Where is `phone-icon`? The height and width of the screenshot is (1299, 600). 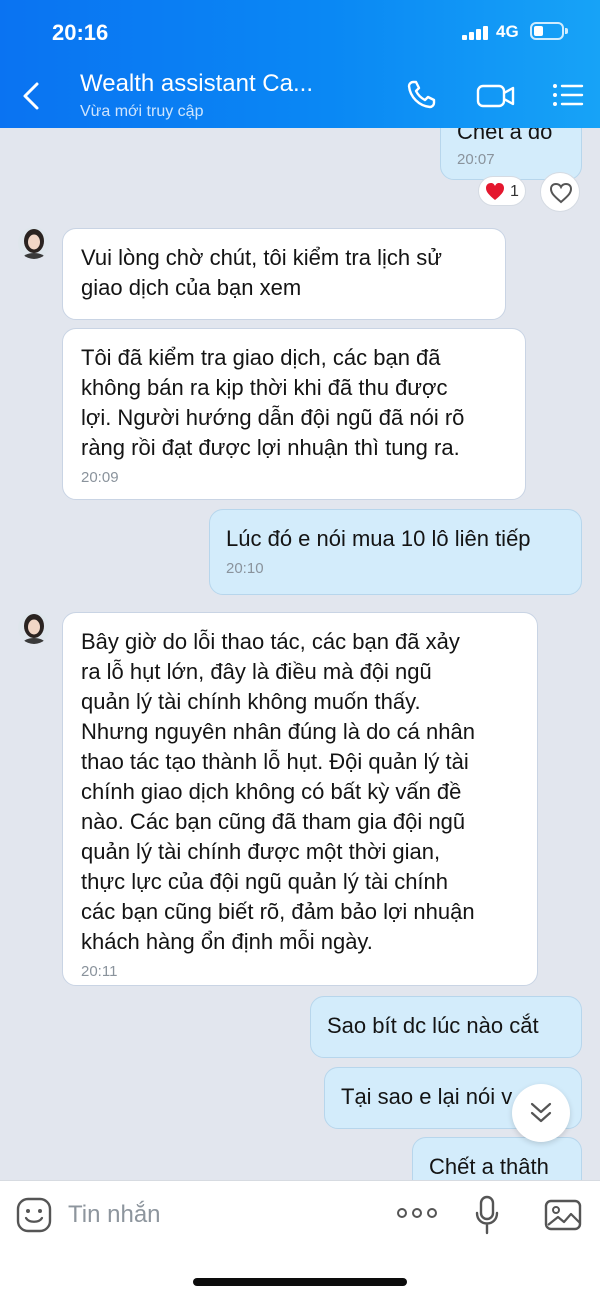
phone-icon is located at coordinates (422, 95).